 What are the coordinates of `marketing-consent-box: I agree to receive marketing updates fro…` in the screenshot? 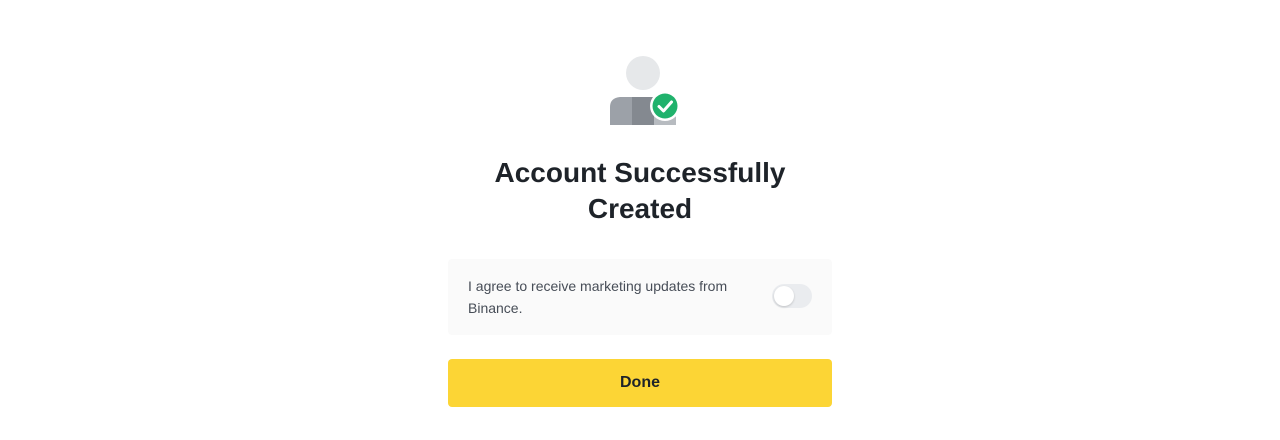 It's located at (640, 297).